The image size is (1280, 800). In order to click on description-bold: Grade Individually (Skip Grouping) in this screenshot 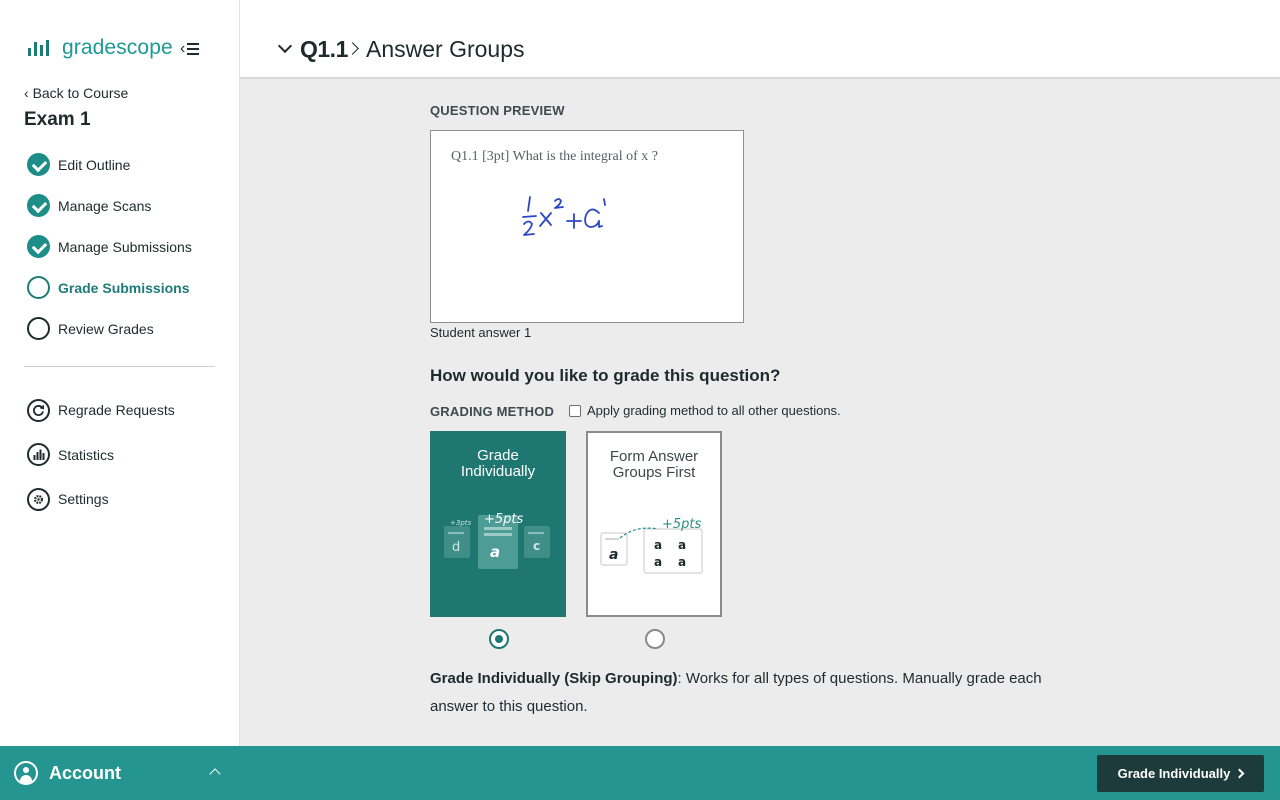, I will do `click(554, 678)`.